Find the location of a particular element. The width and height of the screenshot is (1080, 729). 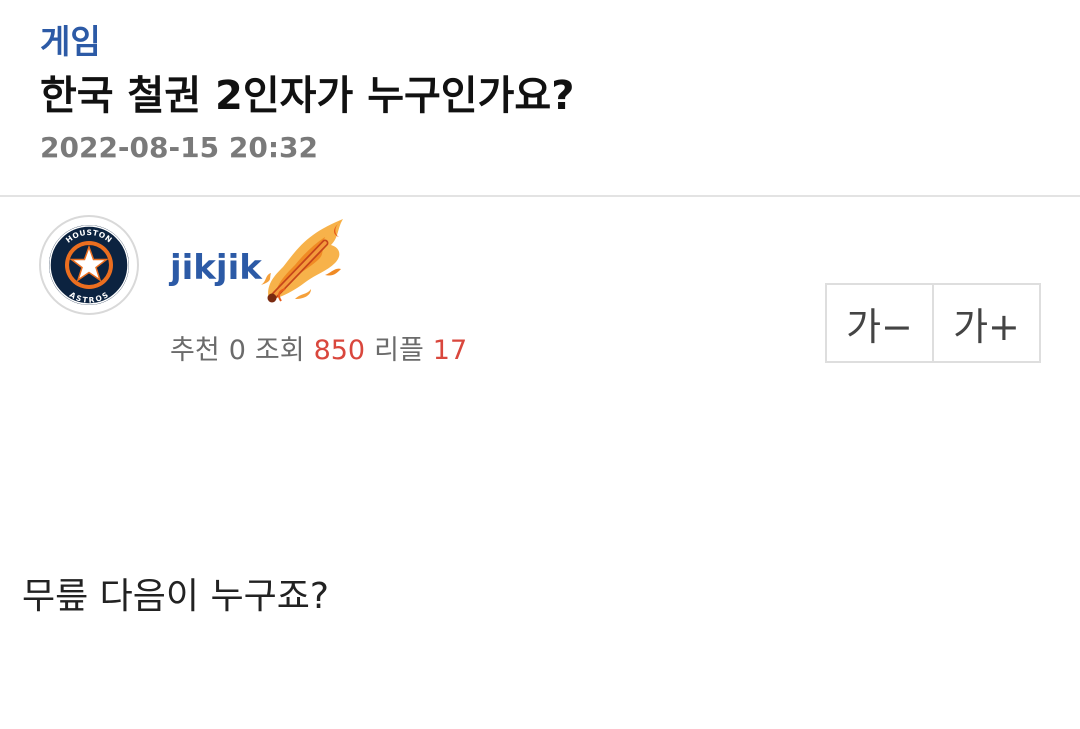

views-label: 조회 is located at coordinates (279, 350).